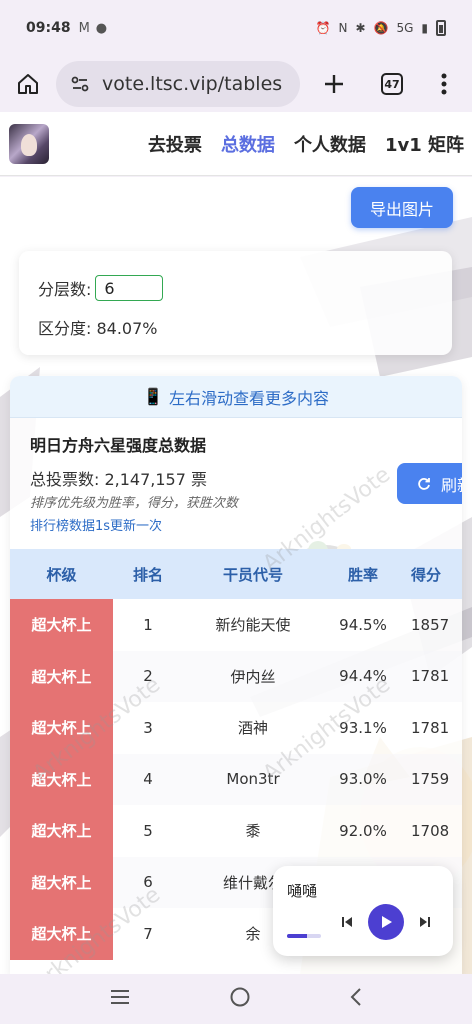  I want to click on app-notification-icon: ●, so click(101, 28).